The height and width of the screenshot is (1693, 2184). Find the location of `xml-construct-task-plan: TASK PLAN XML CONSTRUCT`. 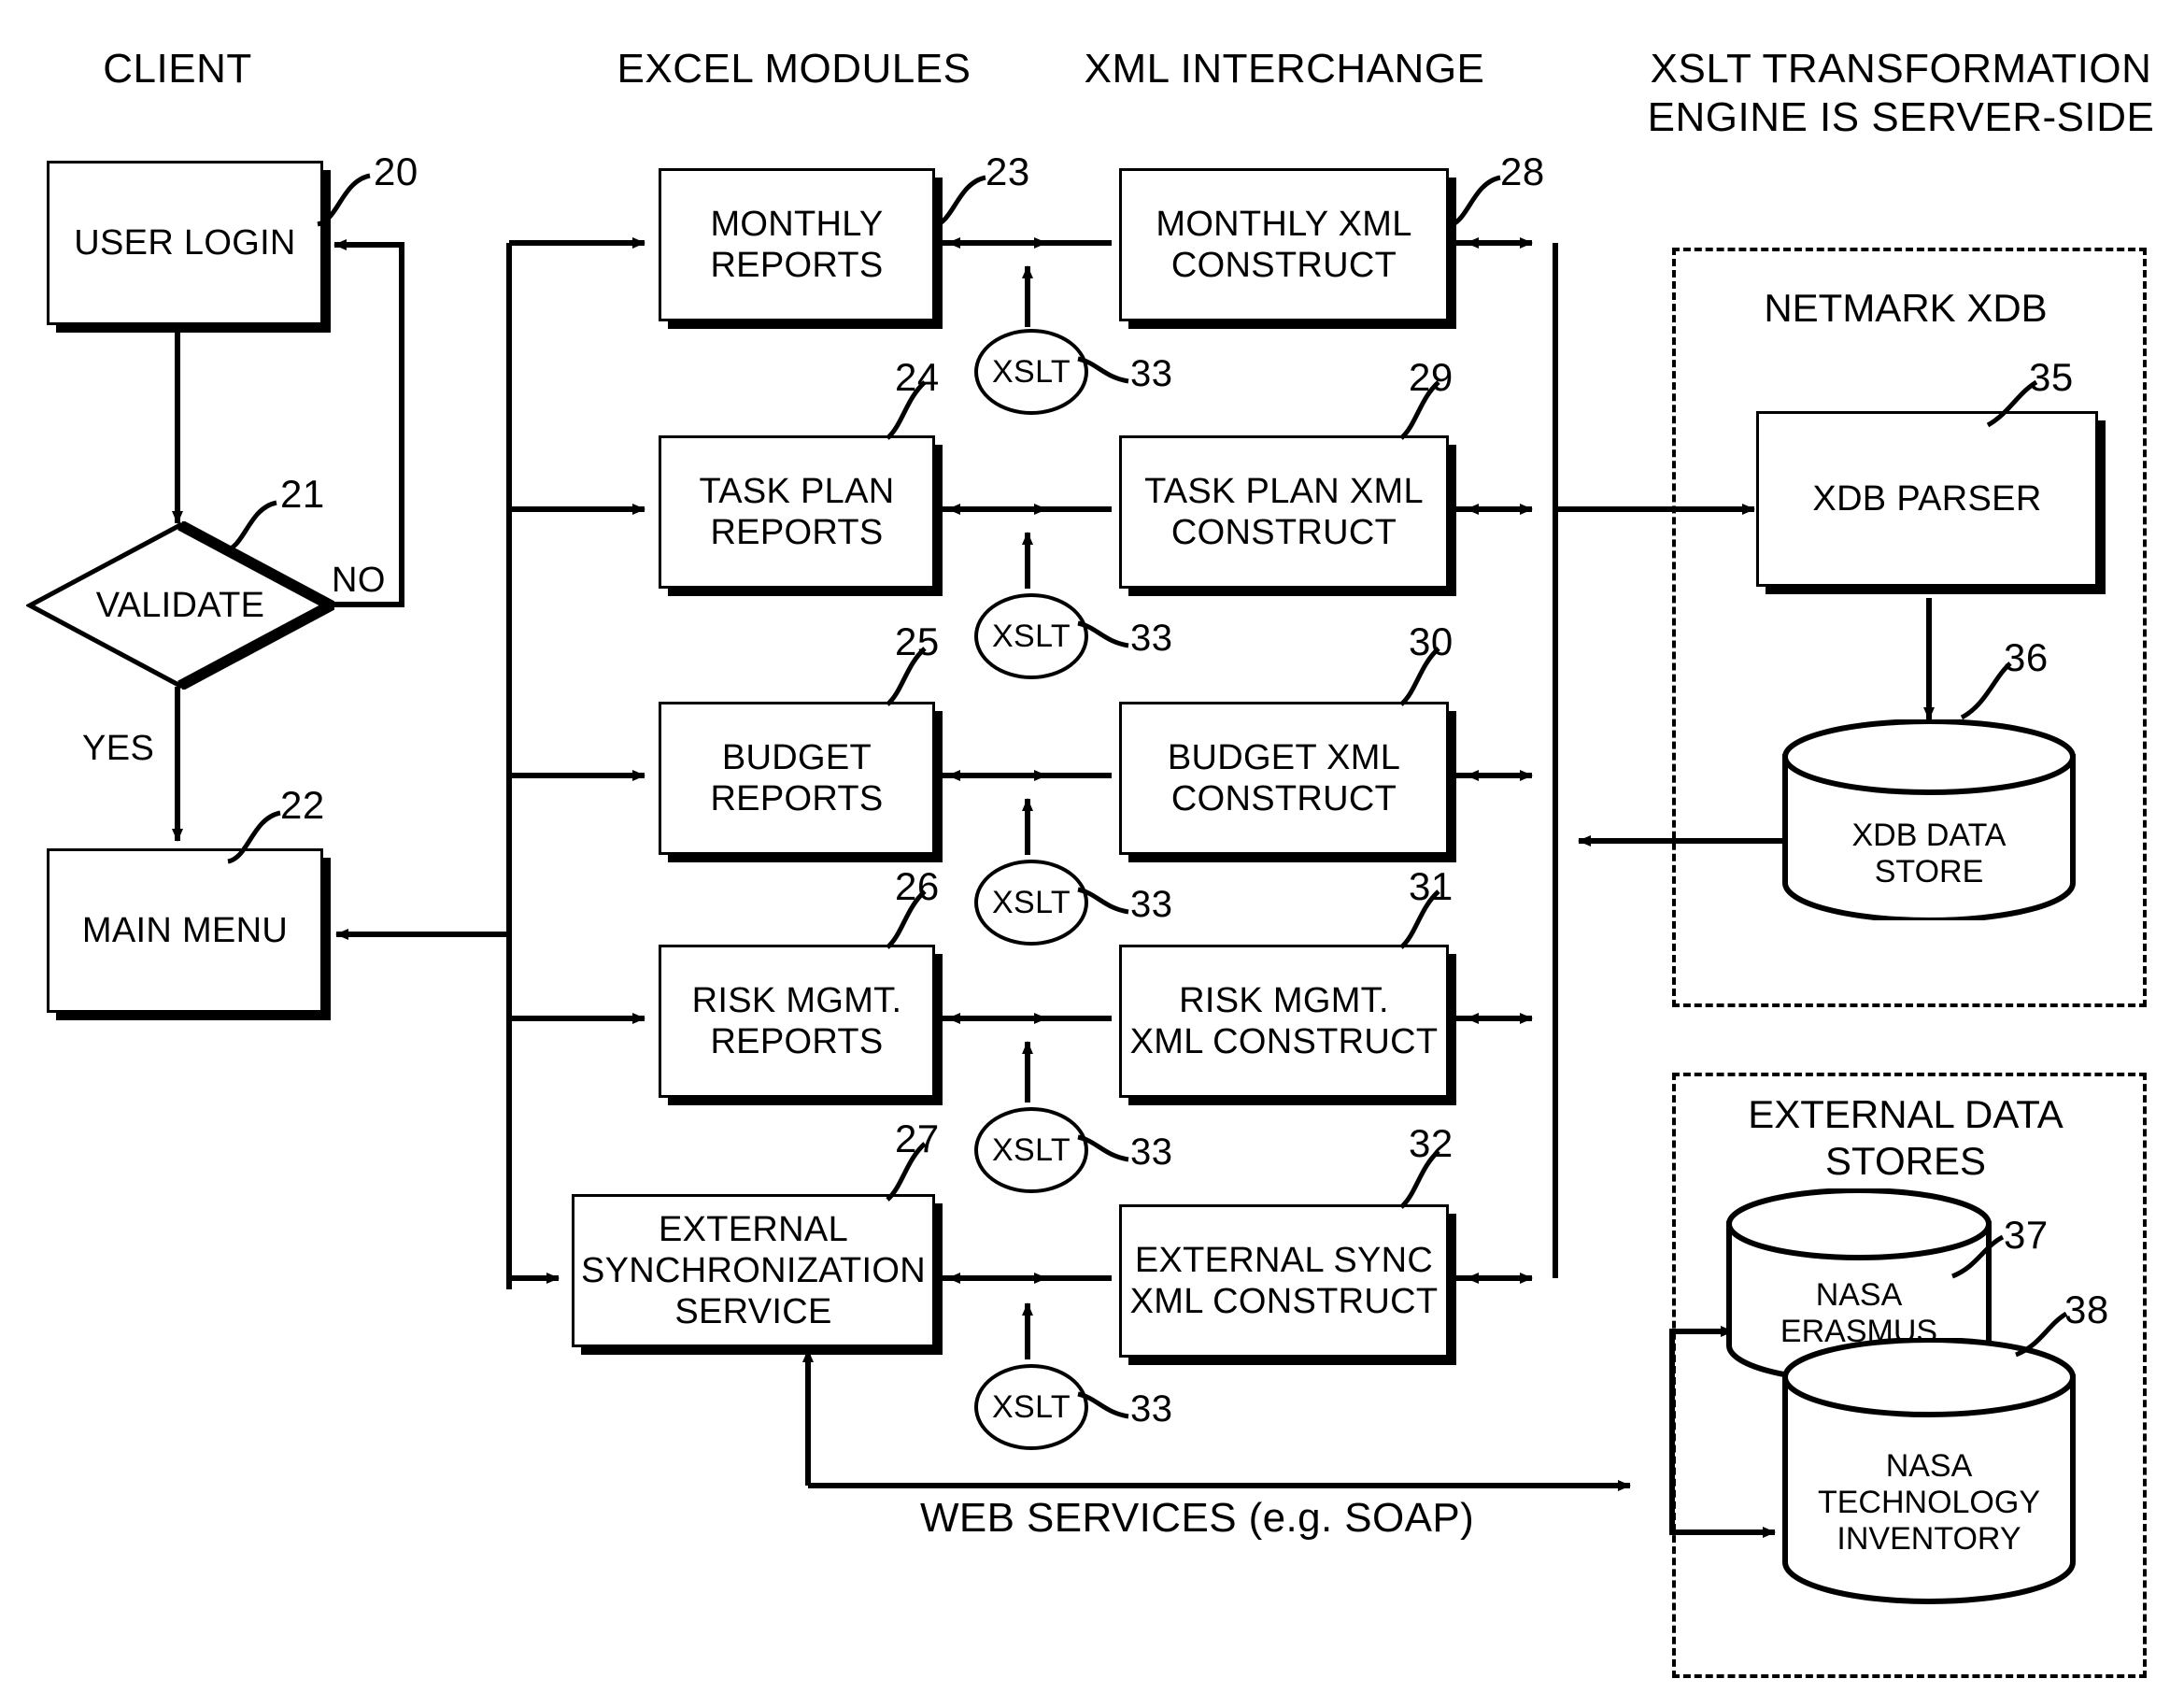

xml-construct-task-plan: TASK PLAN XML CONSTRUCT is located at coordinates (1284, 512).